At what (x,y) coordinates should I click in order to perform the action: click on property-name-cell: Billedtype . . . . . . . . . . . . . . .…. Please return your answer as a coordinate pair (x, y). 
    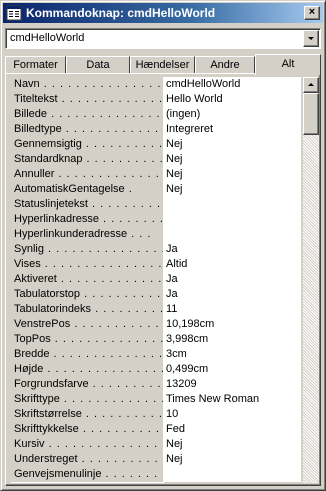
    Looking at the image, I should click on (87, 130).